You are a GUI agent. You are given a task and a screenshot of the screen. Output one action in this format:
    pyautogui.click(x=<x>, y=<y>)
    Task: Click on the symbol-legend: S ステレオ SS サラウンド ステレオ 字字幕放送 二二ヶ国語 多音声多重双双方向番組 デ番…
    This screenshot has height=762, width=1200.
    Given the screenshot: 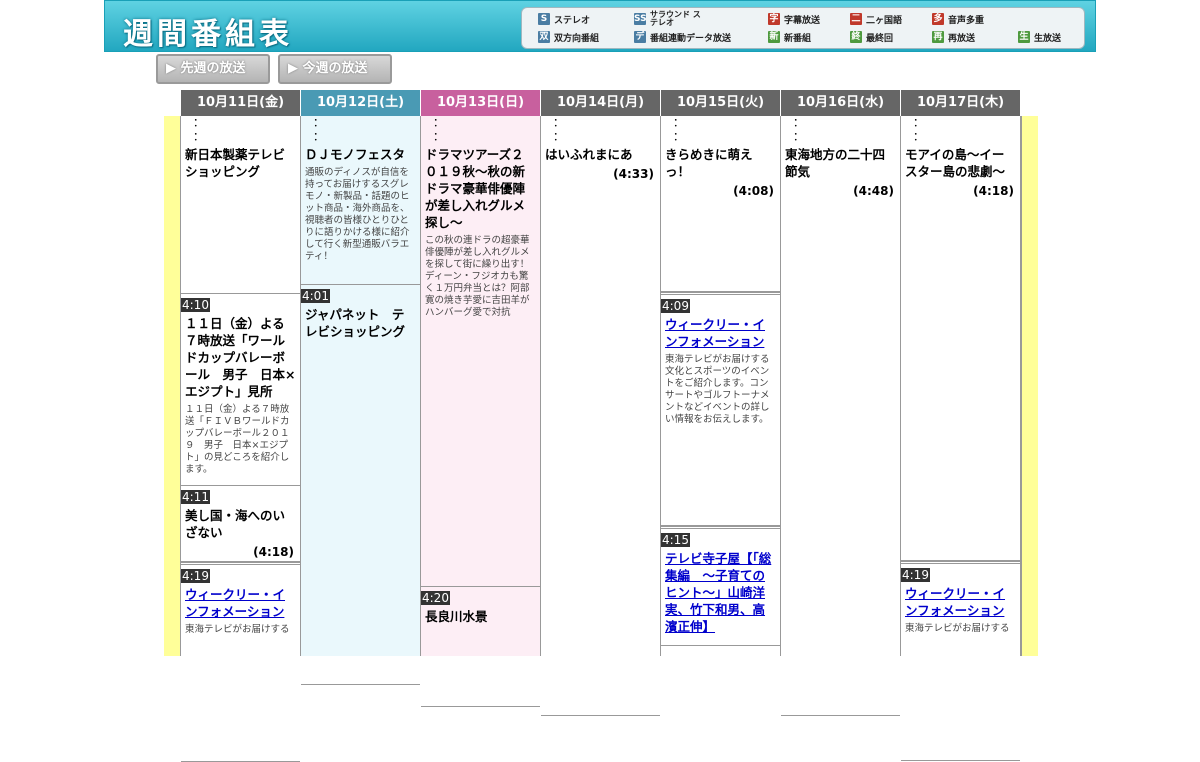 What is the action you would take?
    pyautogui.click(x=803, y=28)
    